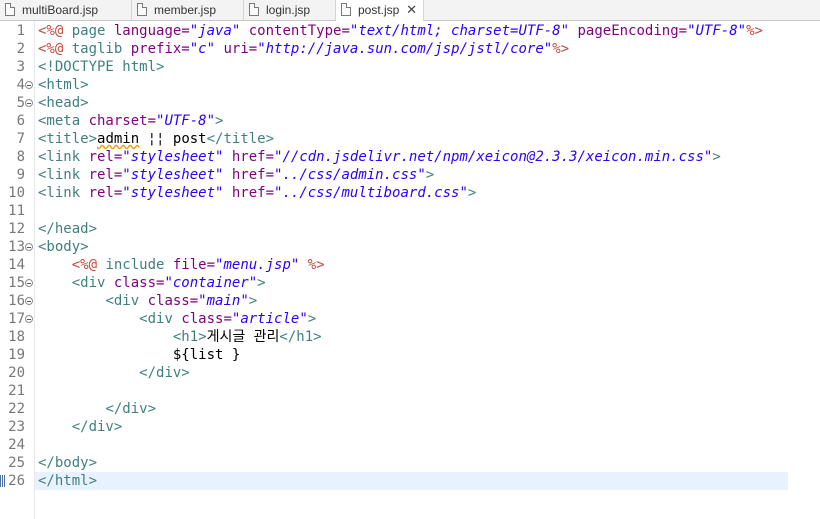 Image resolution: width=820 pixels, height=519 pixels. I want to click on code-line-14: 14 <%@ include file="menu.jsp" %>, so click(410, 265).